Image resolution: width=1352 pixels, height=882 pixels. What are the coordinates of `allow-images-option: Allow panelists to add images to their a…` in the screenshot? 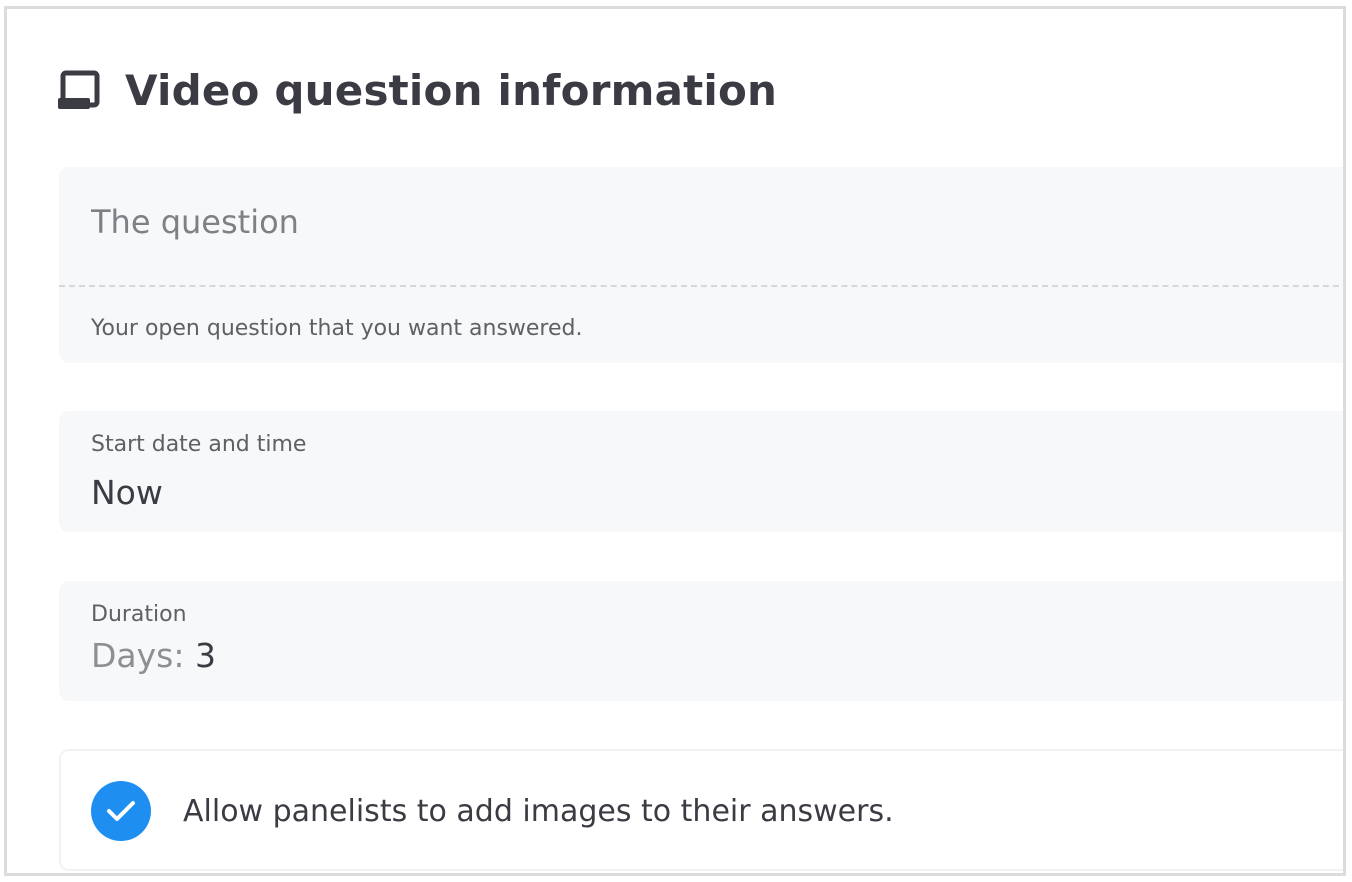 It's located at (701, 810).